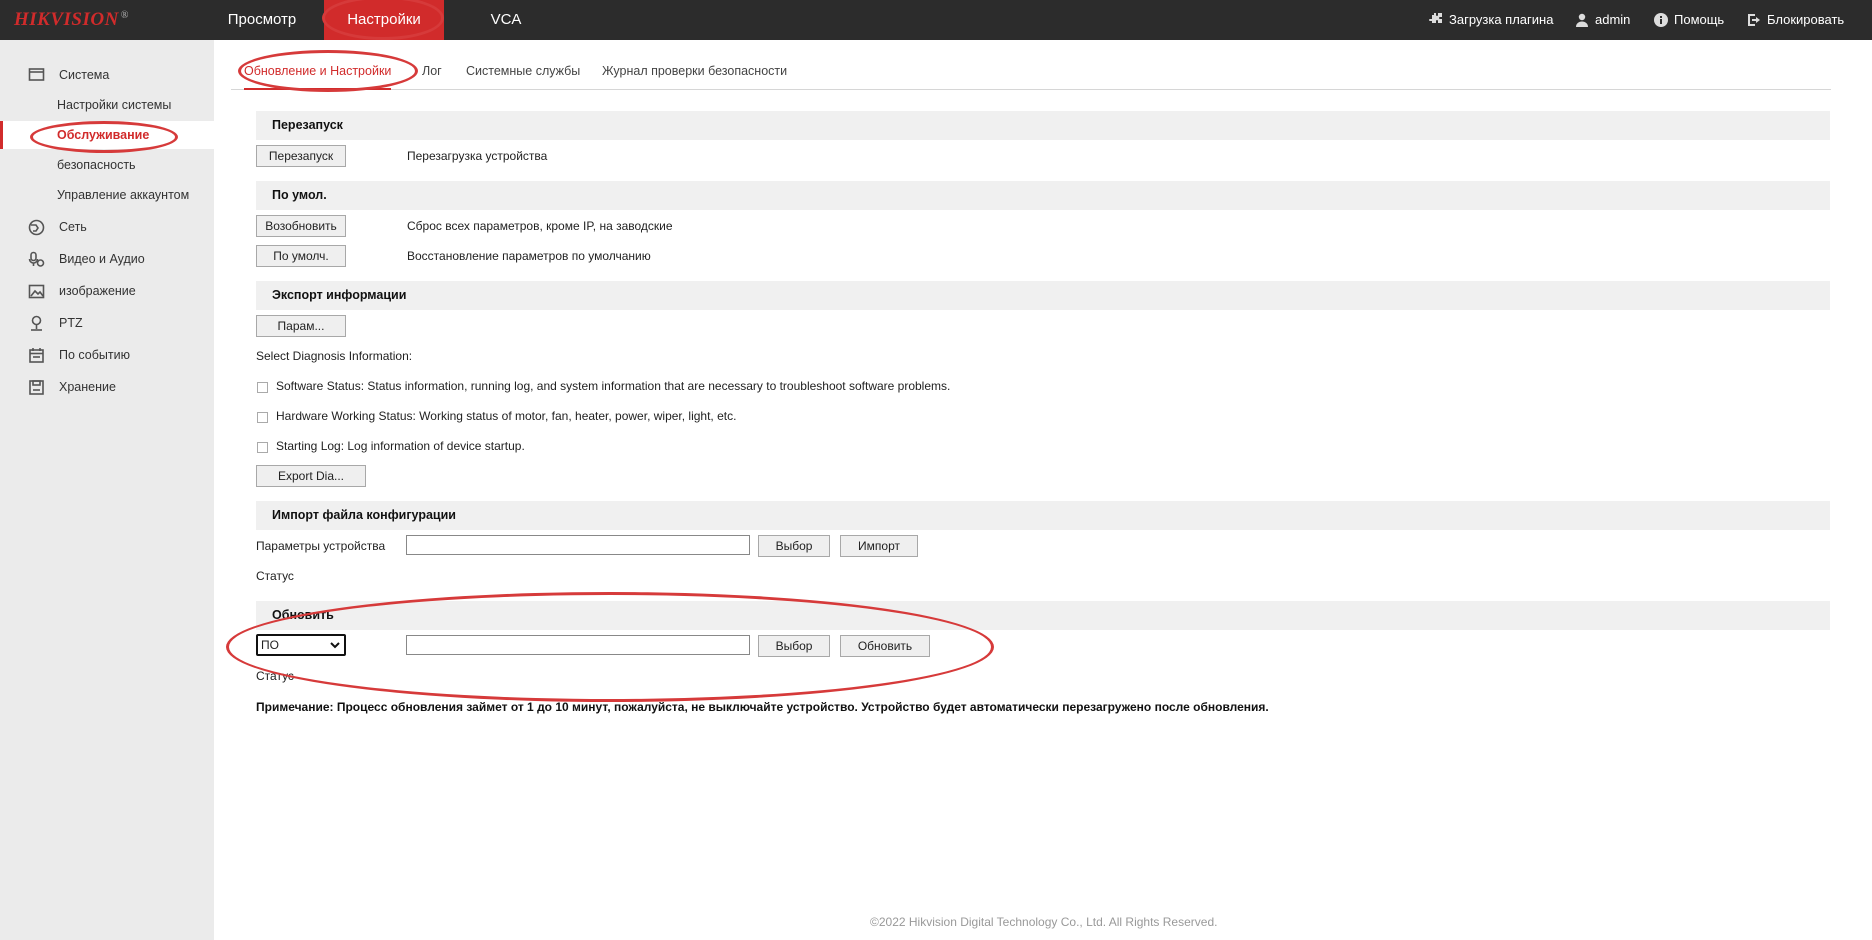 This screenshot has height=940, width=1872. Describe the element at coordinates (84, 75) in the screenshot. I see `sidebar-label: Система` at that location.